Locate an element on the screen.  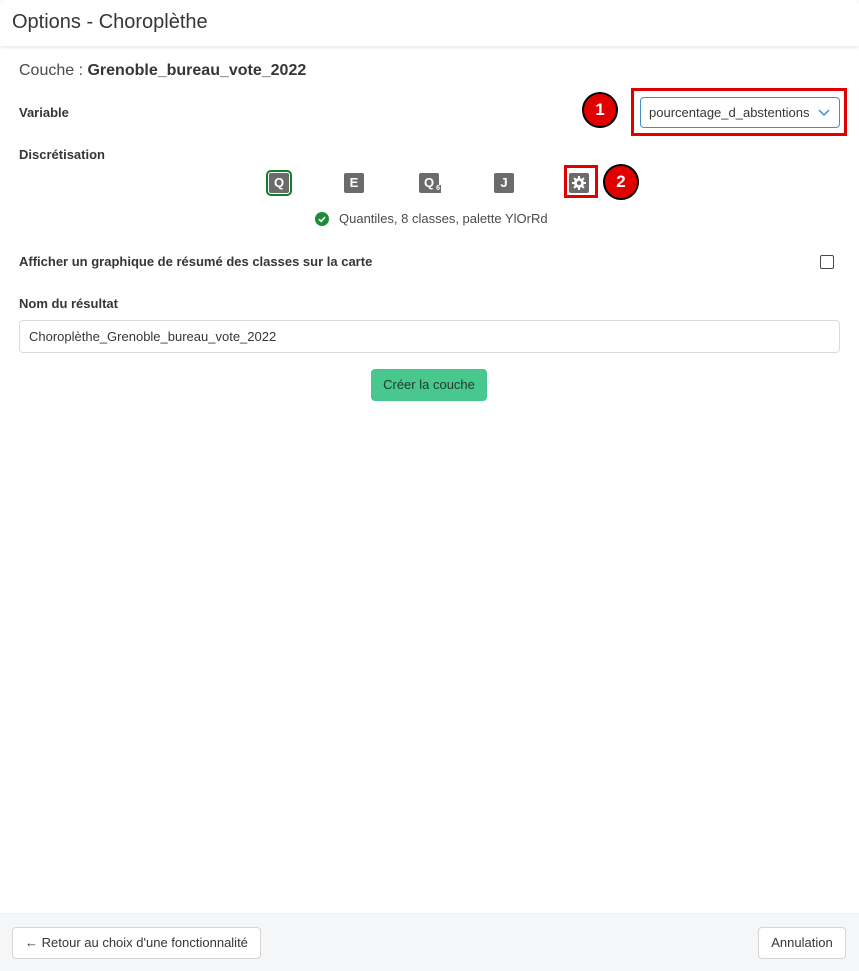
check-circle-icon is located at coordinates (322, 218).